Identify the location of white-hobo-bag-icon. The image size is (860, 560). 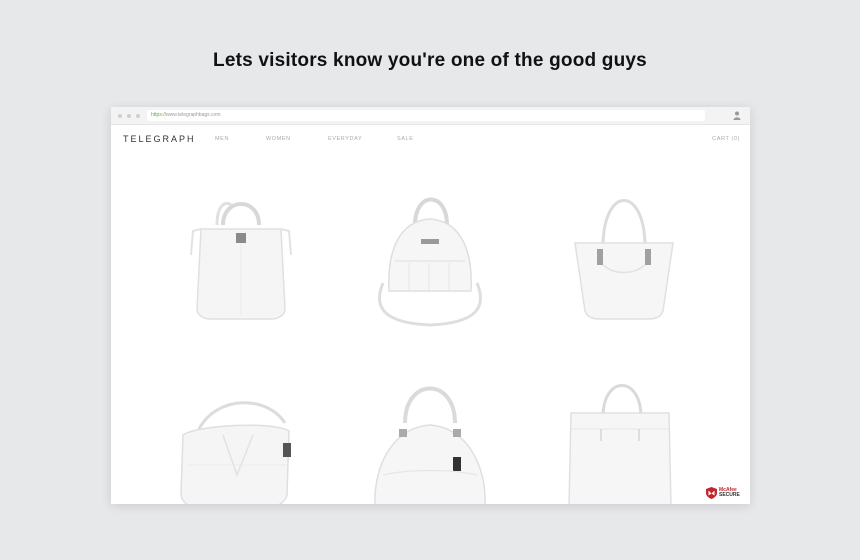
(238, 449).